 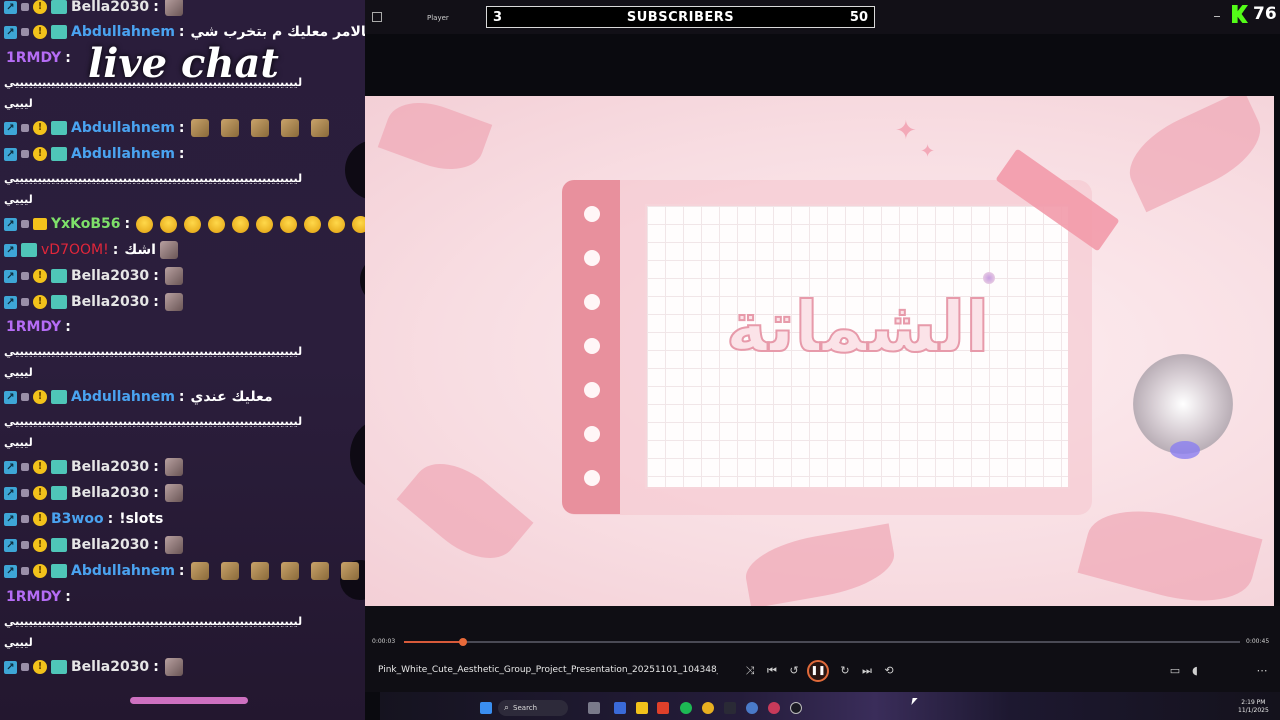 I want to click on volume-icon: ◖, so click(x=1195, y=670).